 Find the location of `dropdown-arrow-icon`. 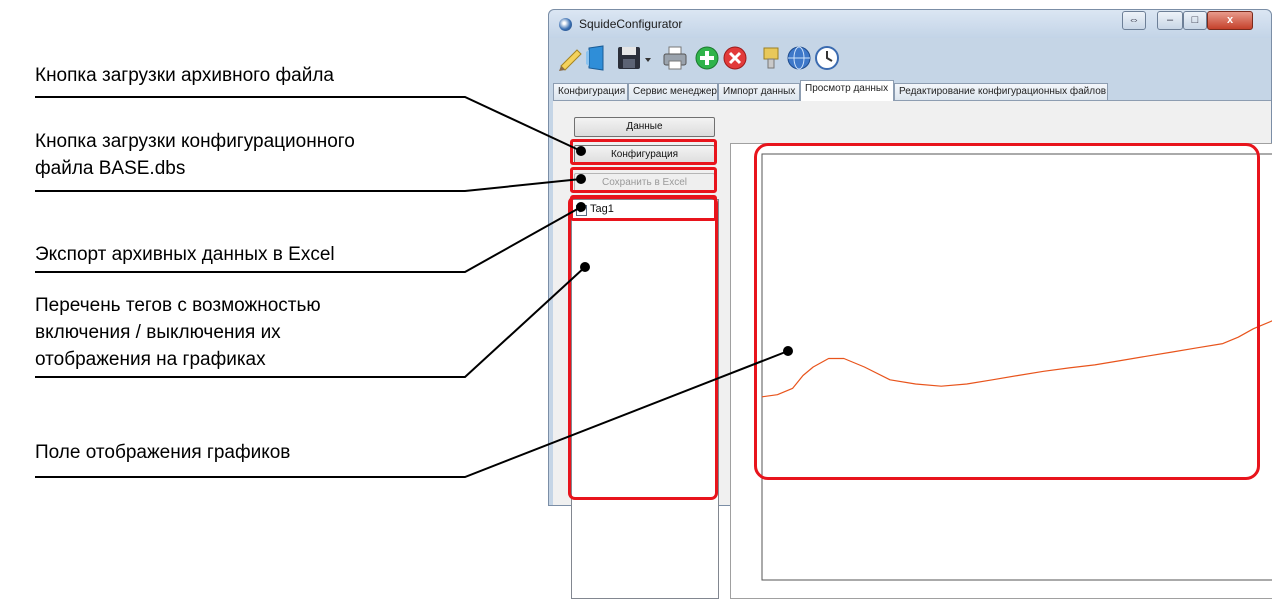

dropdown-arrow-icon is located at coordinates (648, 58).